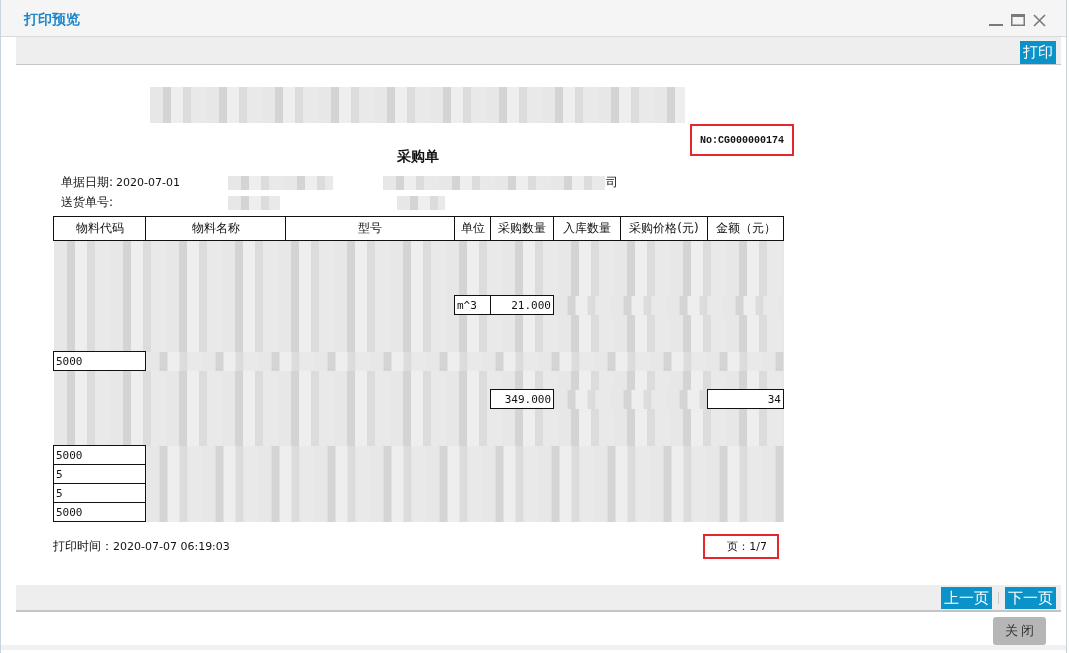 Image resolution: width=1069 pixels, height=653 pixels. I want to click on document-number: No:CG000000174, so click(742, 140).